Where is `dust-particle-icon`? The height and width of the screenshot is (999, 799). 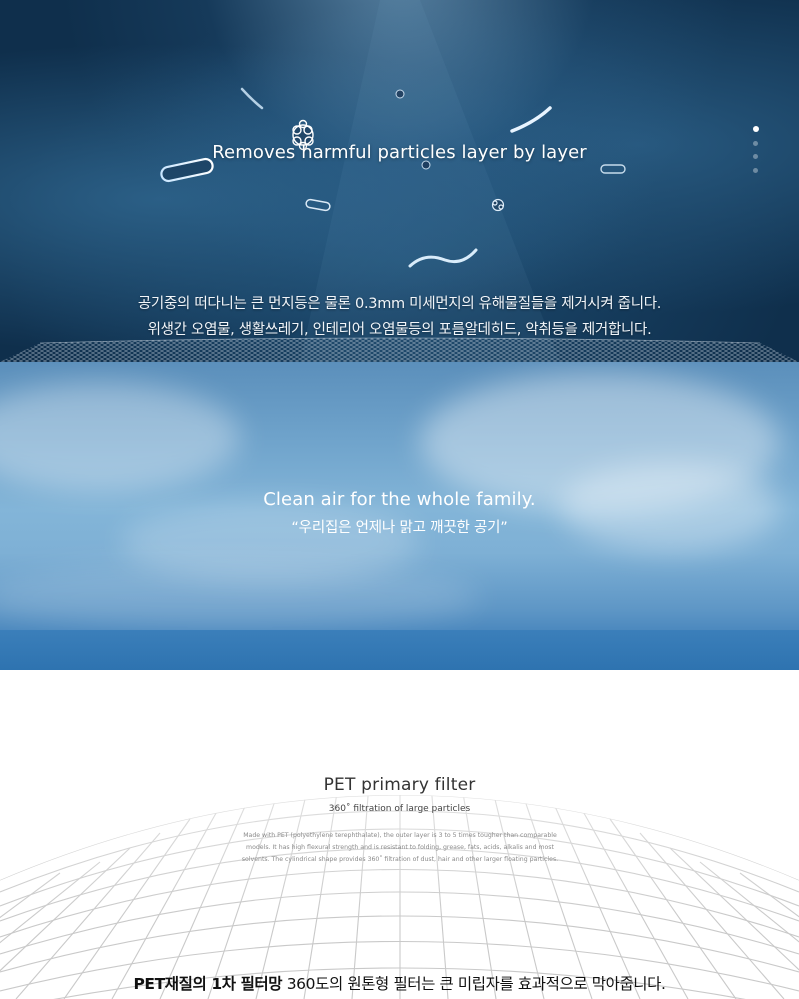 dust-particle-icon is located at coordinates (498, 205).